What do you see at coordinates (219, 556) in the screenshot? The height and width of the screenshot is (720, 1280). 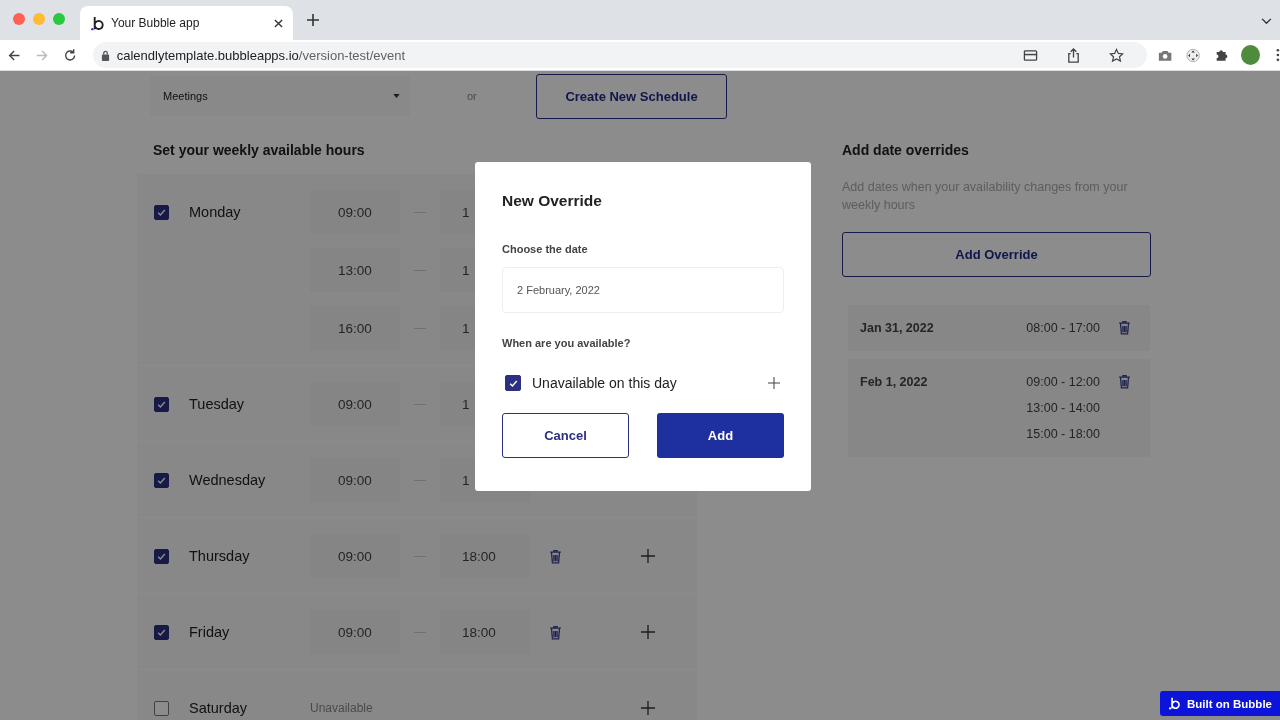 I see `day-label: Thursday` at bounding box center [219, 556].